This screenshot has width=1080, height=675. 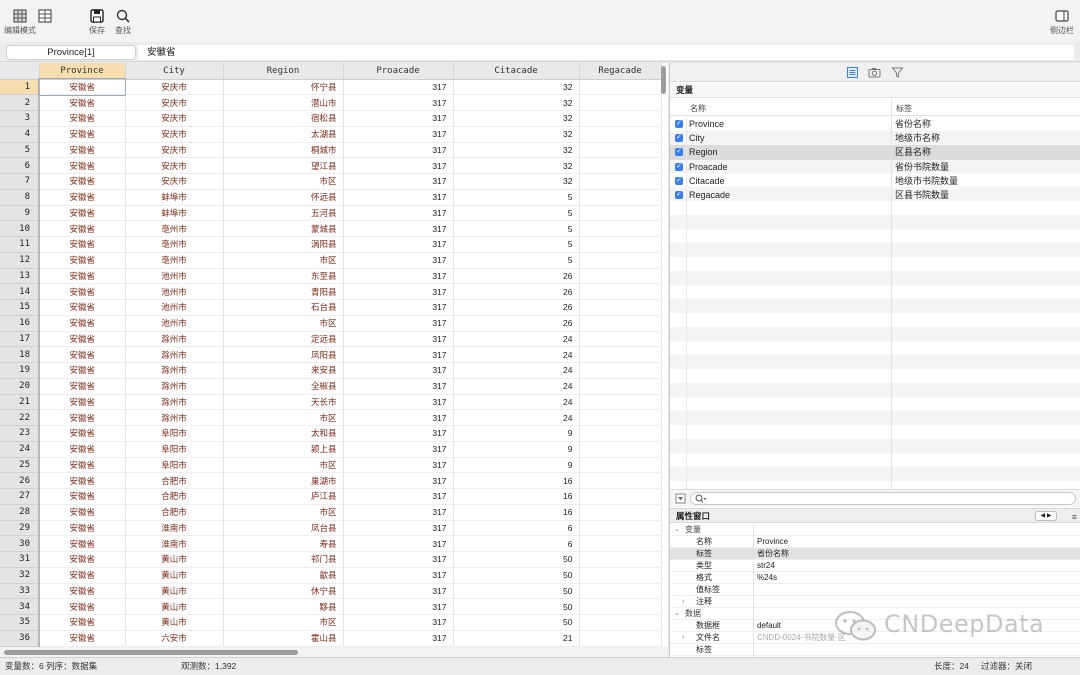 What do you see at coordinates (331, 181) in the screenshot?
I see `table-row: 7 安徽省 安庆市 市区 317 32` at bounding box center [331, 181].